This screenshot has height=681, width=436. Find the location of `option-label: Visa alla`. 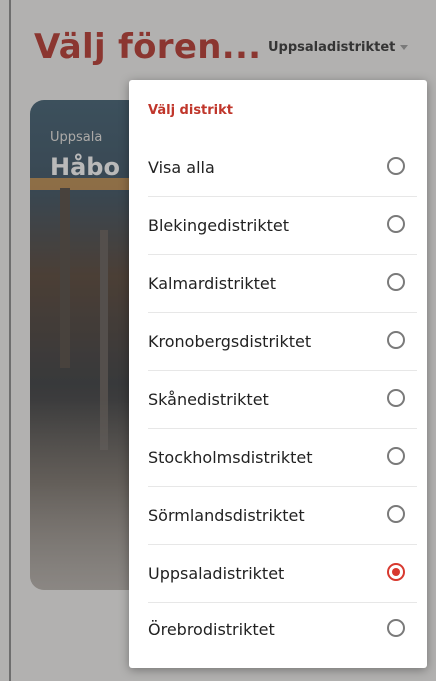

option-label: Visa alla is located at coordinates (181, 167).